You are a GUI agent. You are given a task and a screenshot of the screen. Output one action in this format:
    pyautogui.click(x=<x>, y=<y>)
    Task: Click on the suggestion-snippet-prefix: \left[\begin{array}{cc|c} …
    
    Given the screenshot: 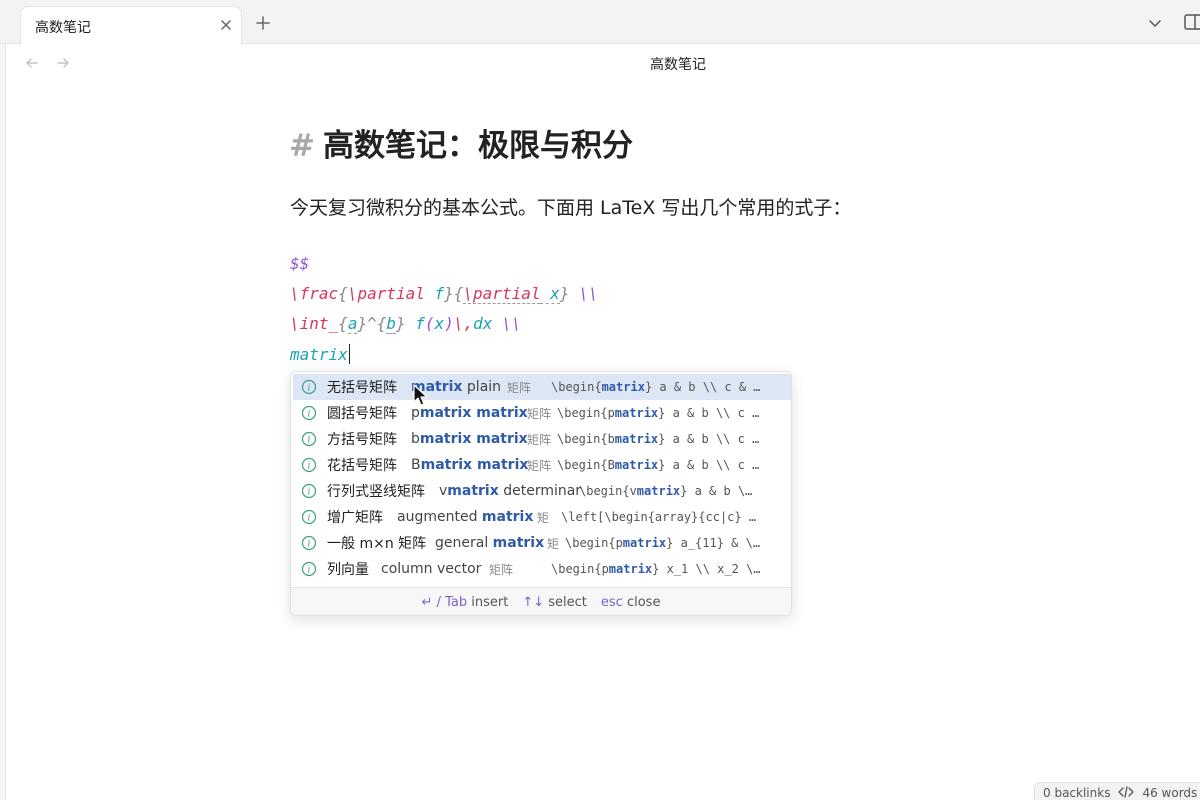 What is the action you would take?
    pyautogui.click(x=659, y=517)
    